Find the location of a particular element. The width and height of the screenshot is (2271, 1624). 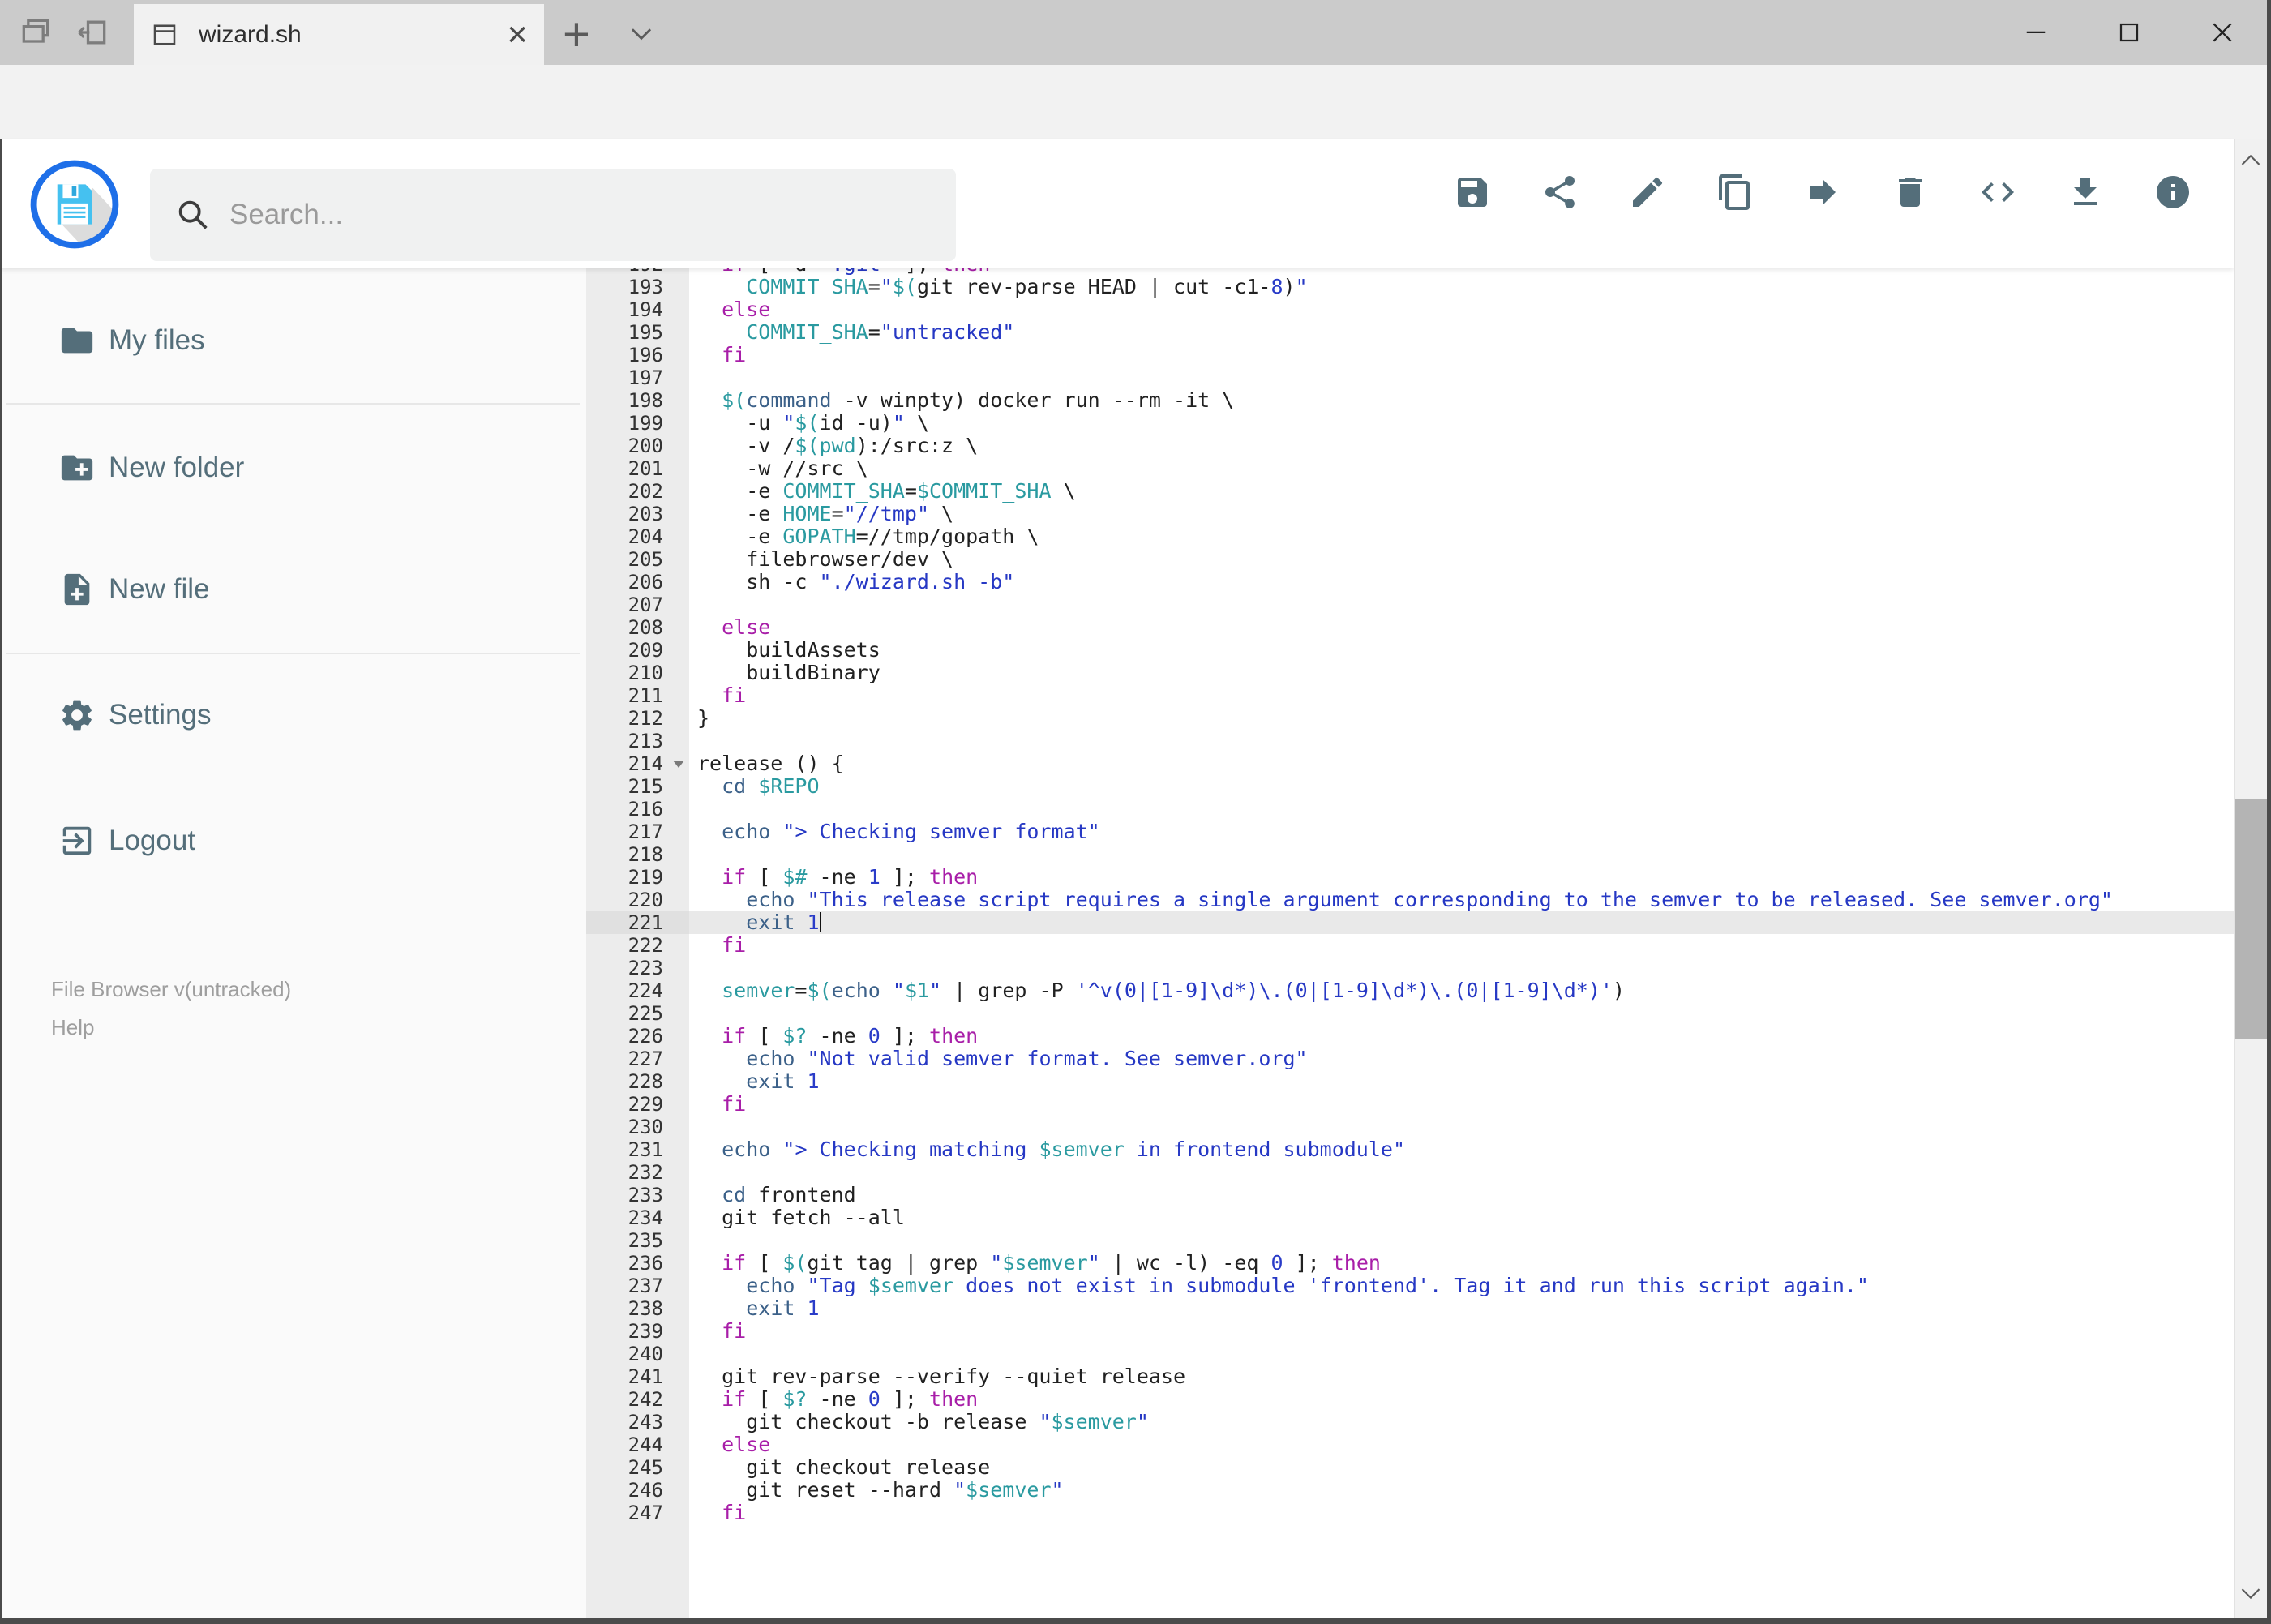

folder-icon is located at coordinates (77, 341).